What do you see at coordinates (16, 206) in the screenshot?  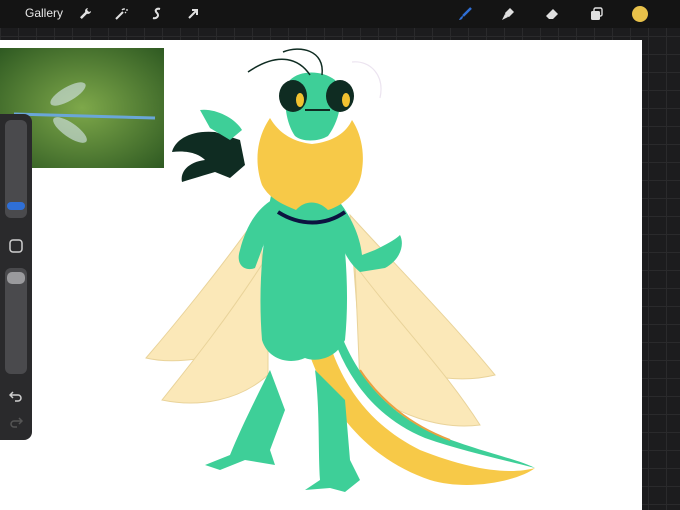 I see `brush-size-knob` at bounding box center [16, 206].